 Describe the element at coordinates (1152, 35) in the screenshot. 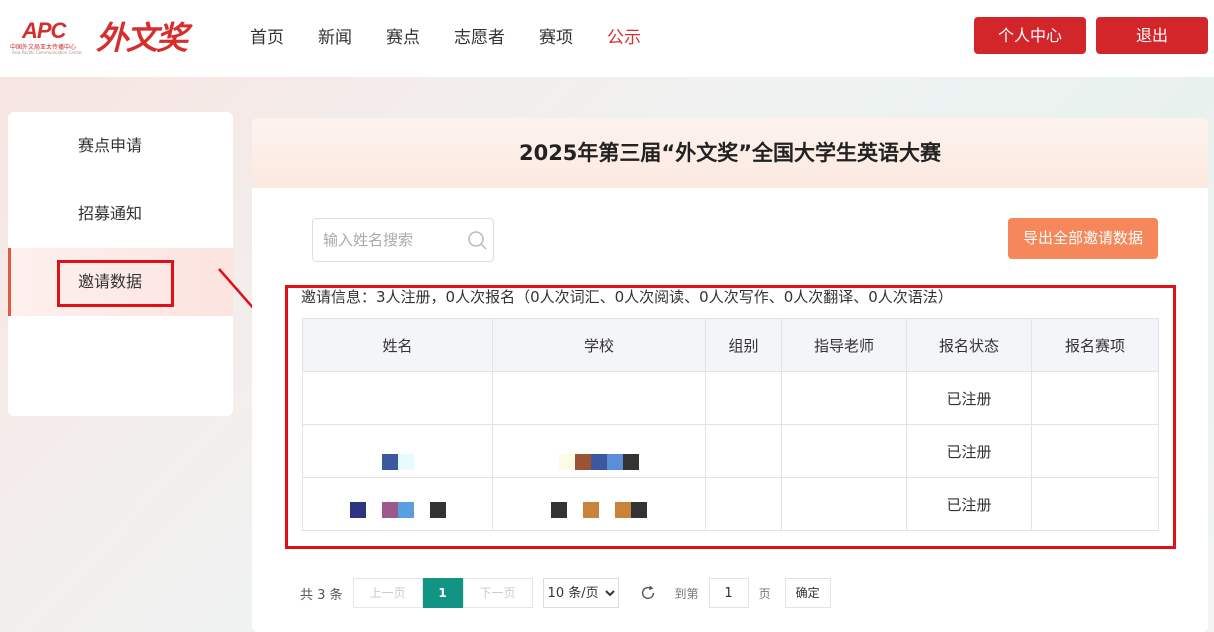

I see `logout-button: 退出` at that location.